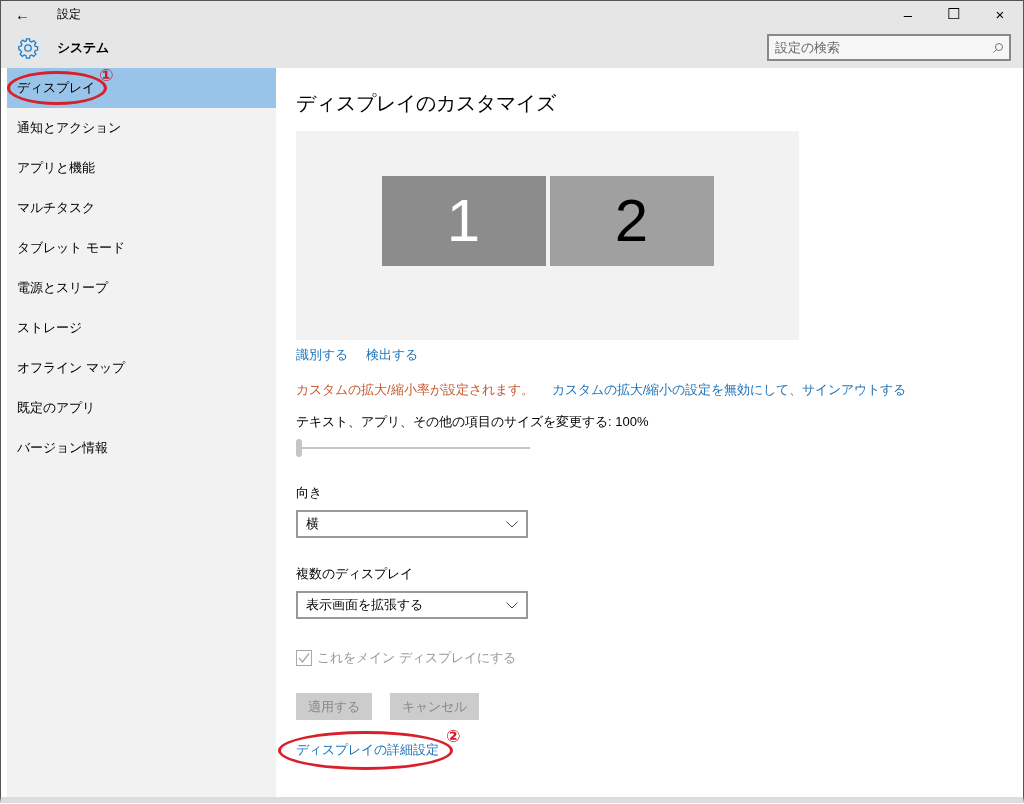  What do you see at coordinates (141, 128) in the screenshot?
I see `sidebar-item: 通知とアクション` at bounding box center [141, 128].